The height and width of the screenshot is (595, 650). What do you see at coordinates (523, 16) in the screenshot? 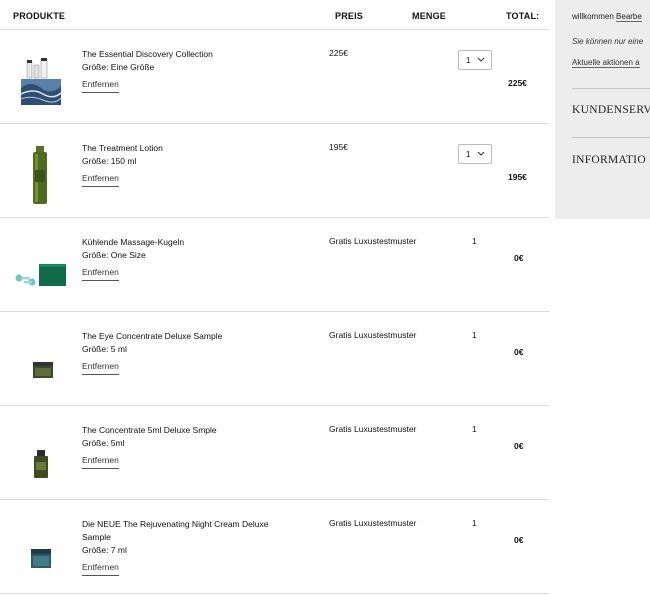
I see `header-total: TOTAL:` at bounding box center [523, 16].